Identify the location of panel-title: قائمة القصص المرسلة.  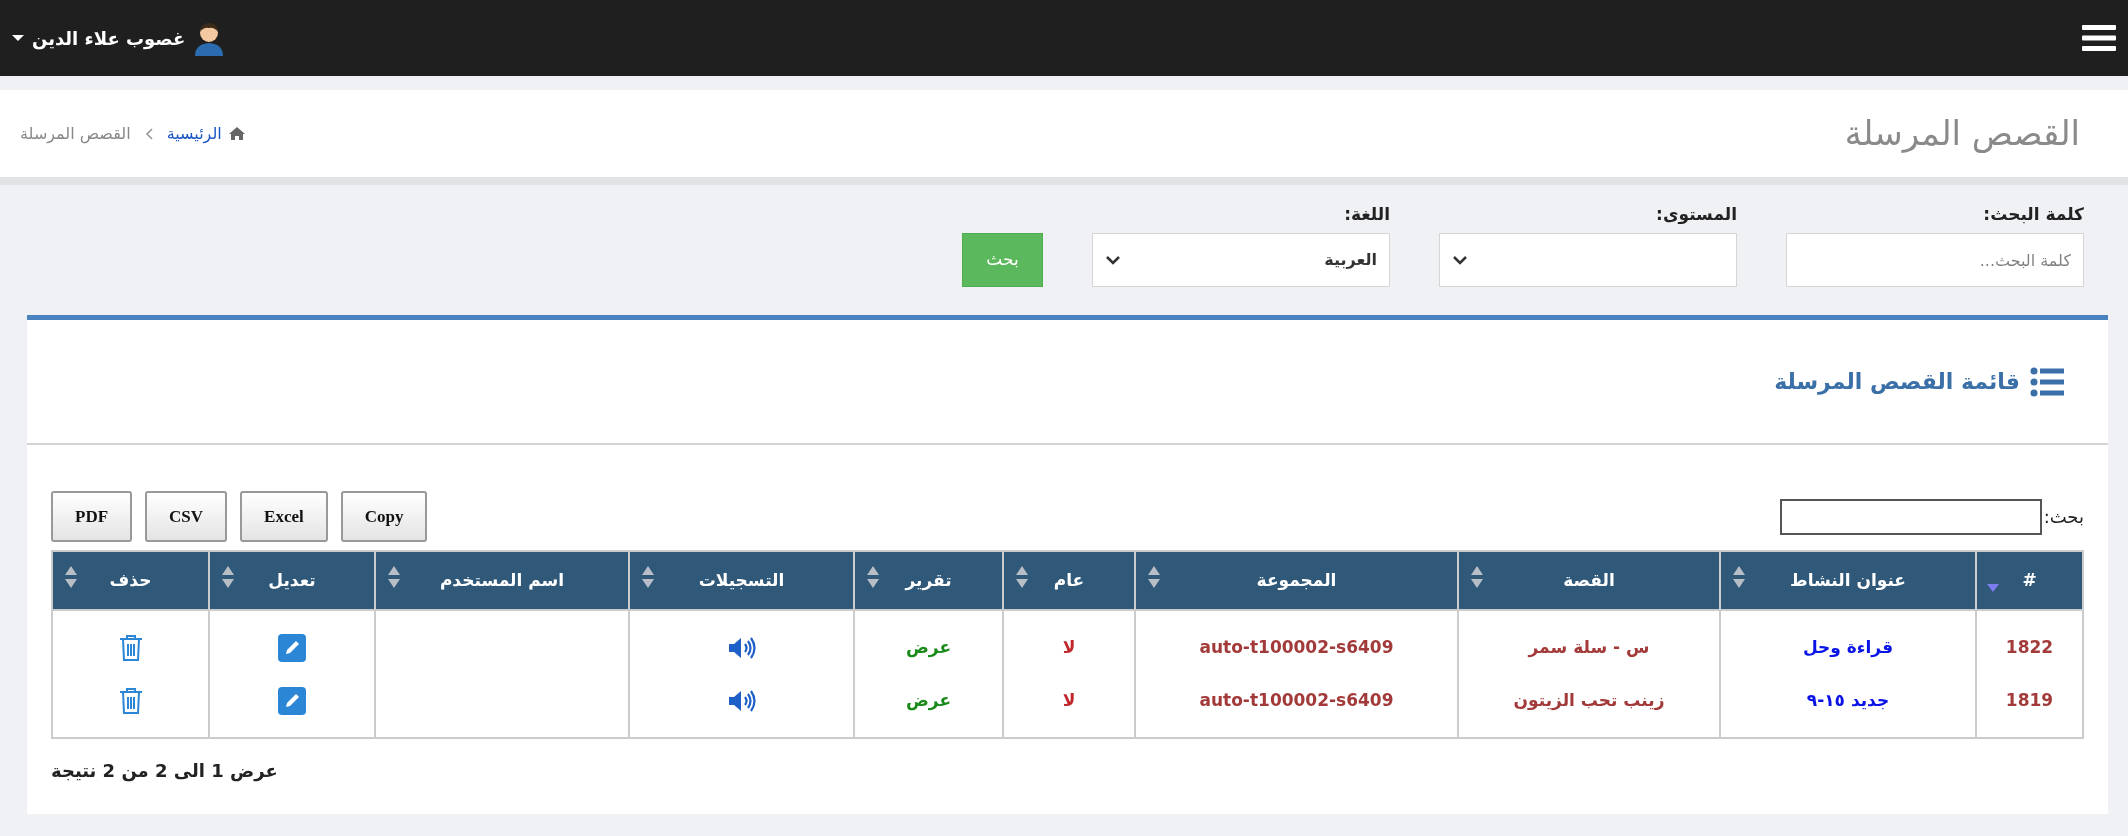
(1897, 382).